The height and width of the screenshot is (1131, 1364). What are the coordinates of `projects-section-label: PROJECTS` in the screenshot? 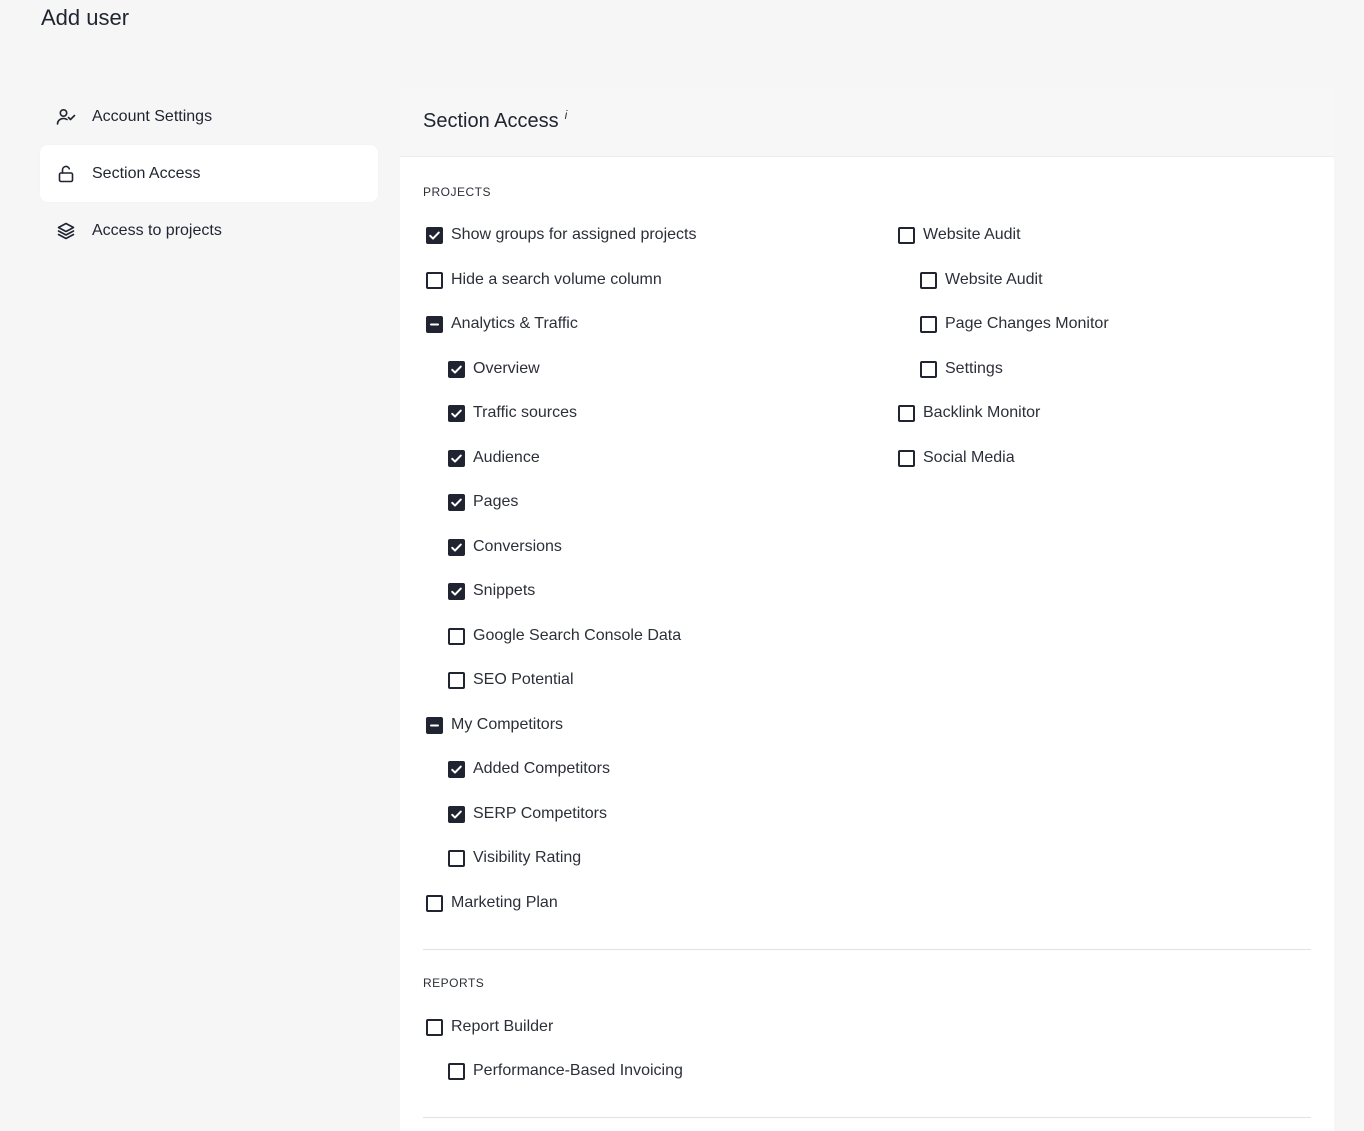 It's located at (457, 192).